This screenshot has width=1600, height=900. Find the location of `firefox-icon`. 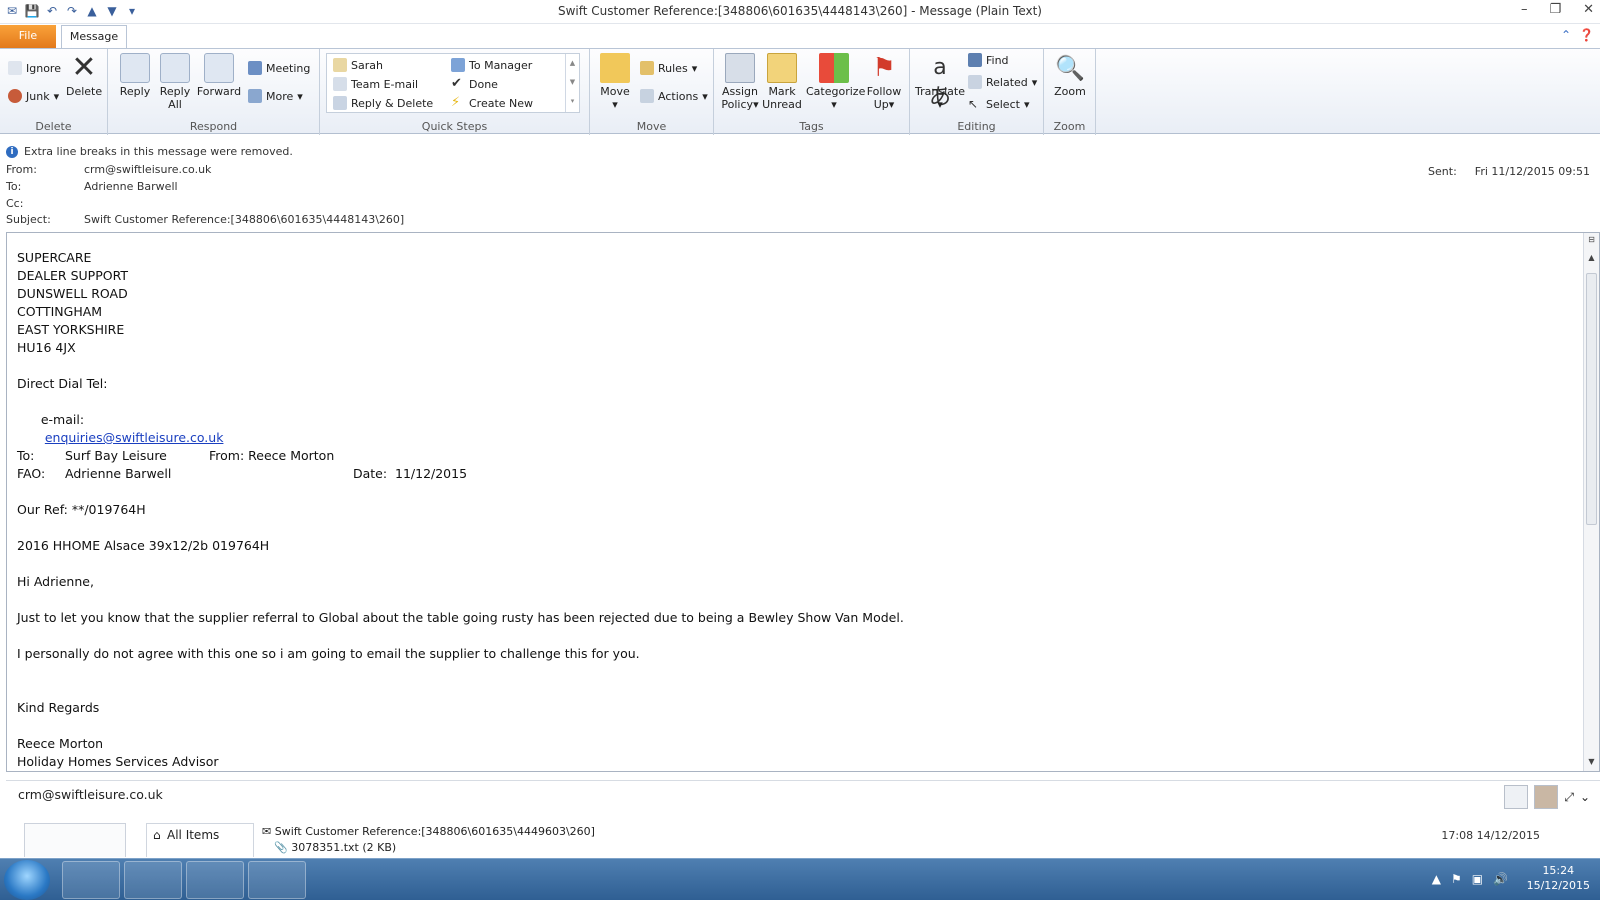

firefox-icon is located at coordinates (153, 880).